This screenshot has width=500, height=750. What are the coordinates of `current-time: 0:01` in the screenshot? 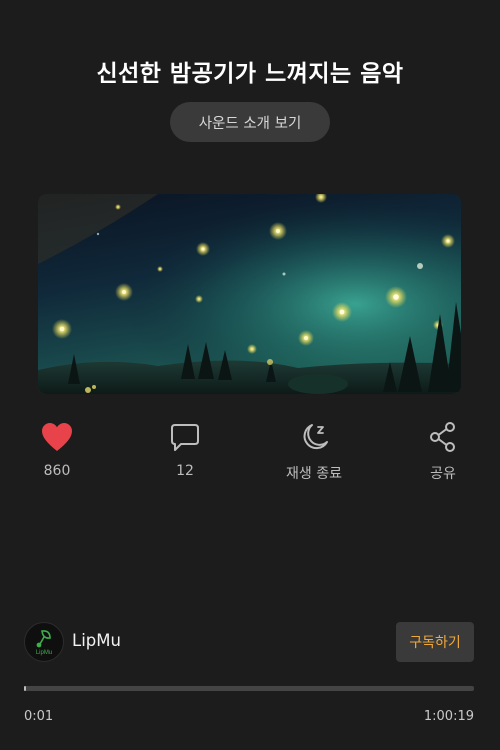 It's located at (39, 716).